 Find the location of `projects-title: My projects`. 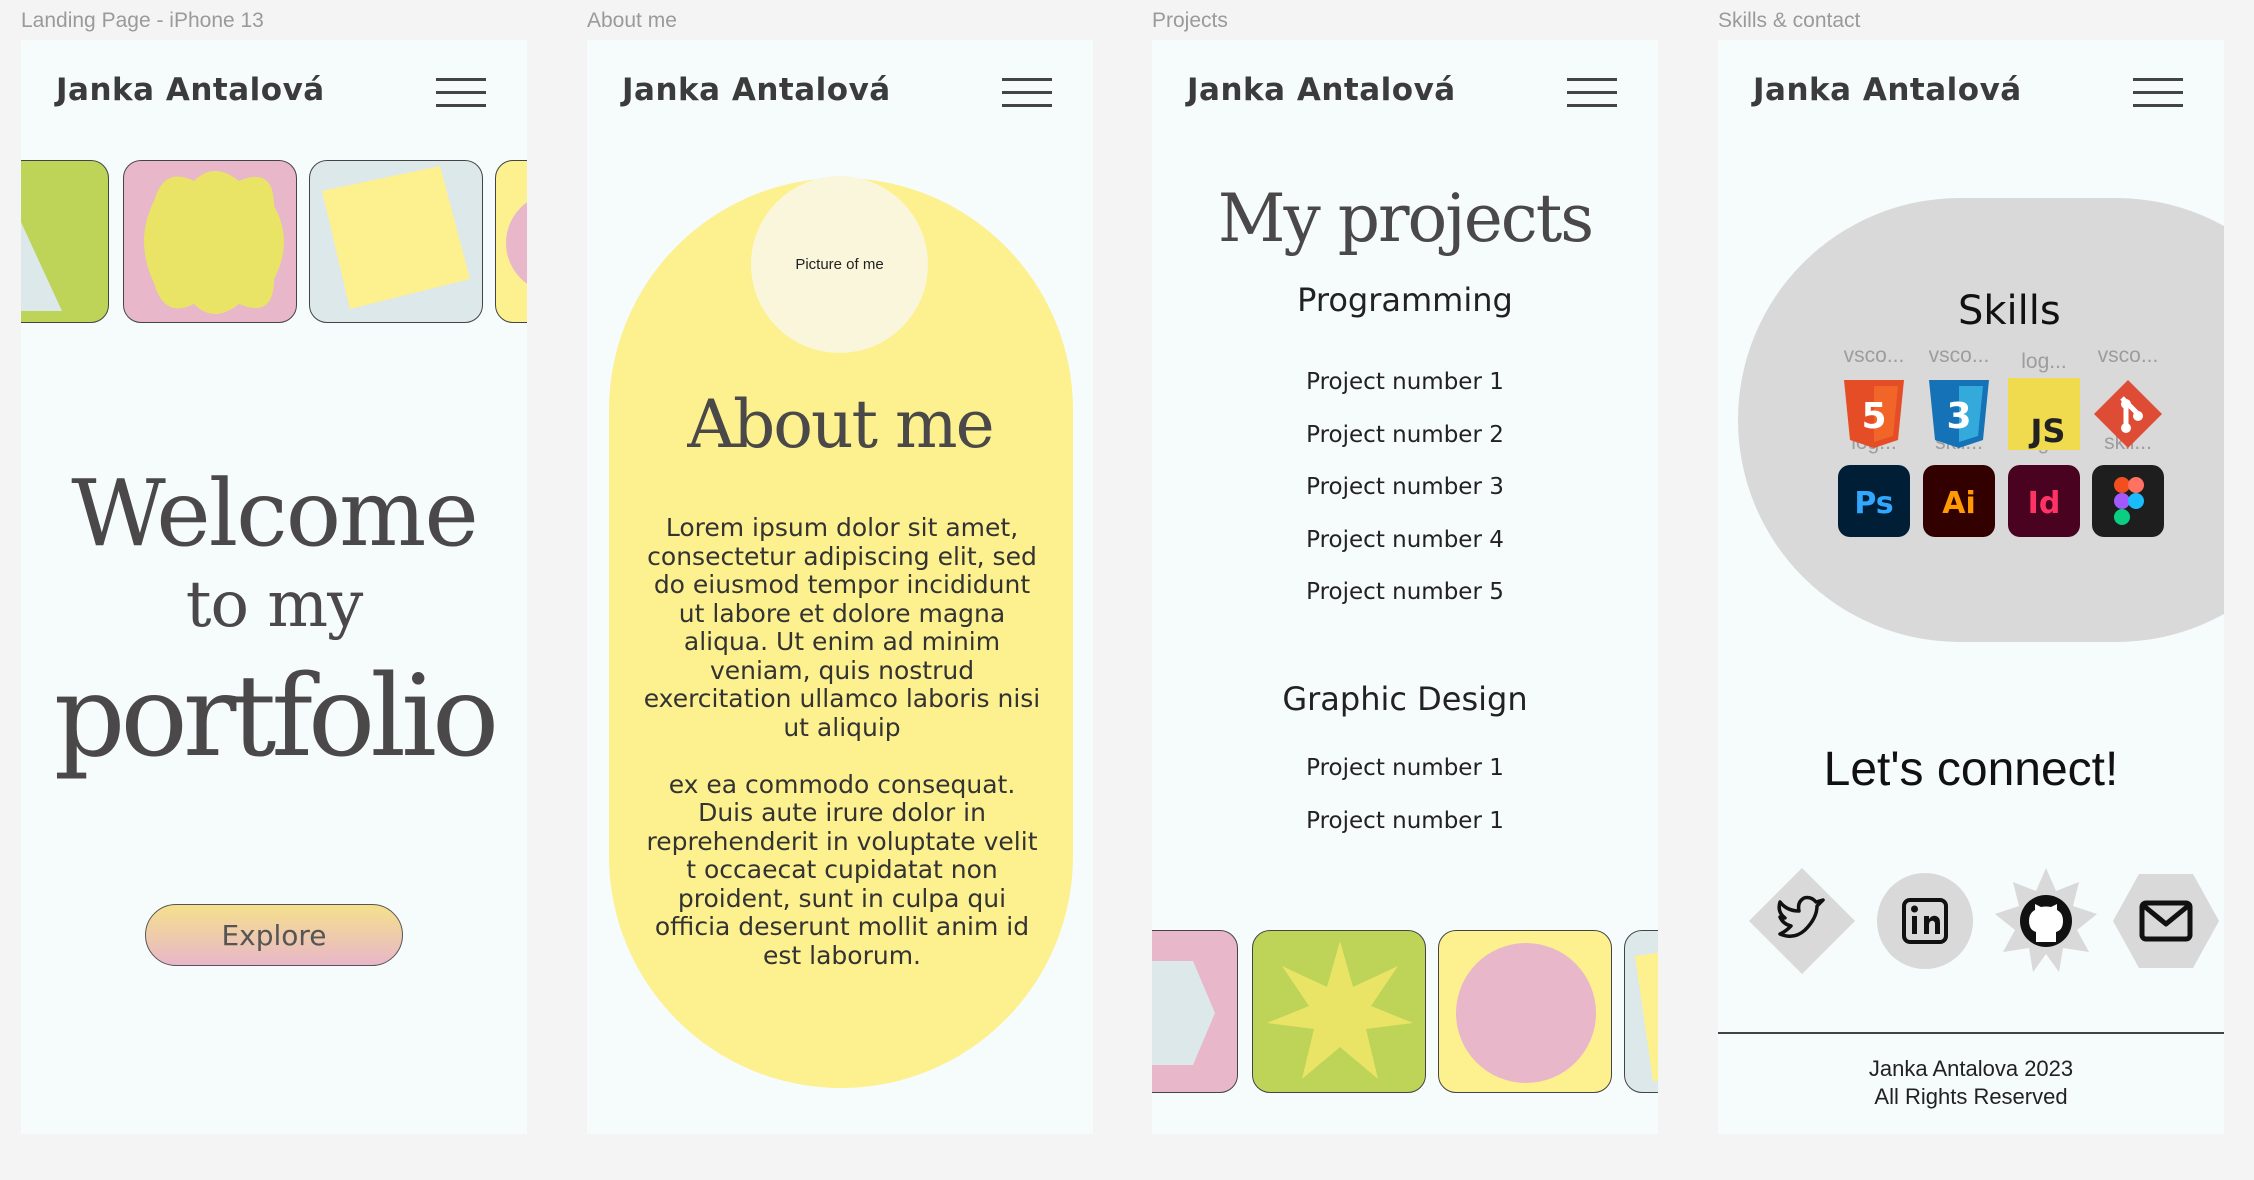

projects-title: My projects is located at coordinates (1405, 218).